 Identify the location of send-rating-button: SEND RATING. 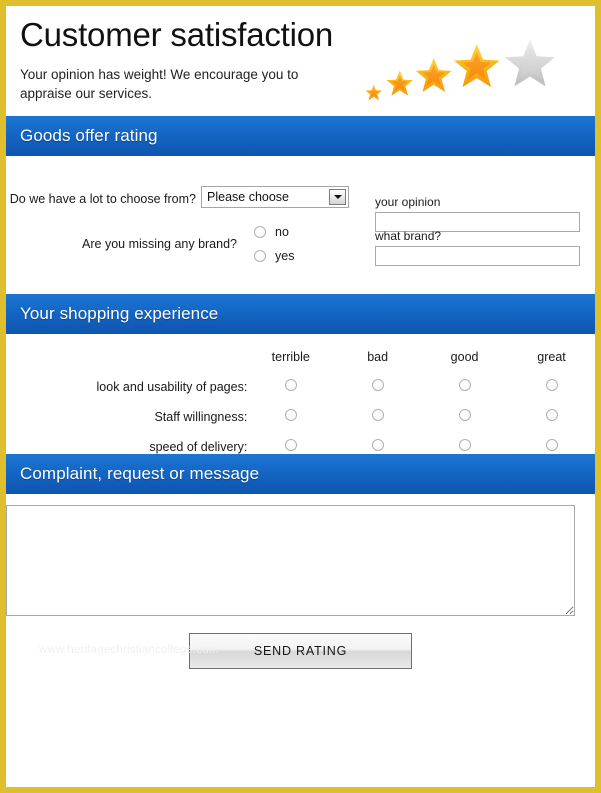
(300, 651).